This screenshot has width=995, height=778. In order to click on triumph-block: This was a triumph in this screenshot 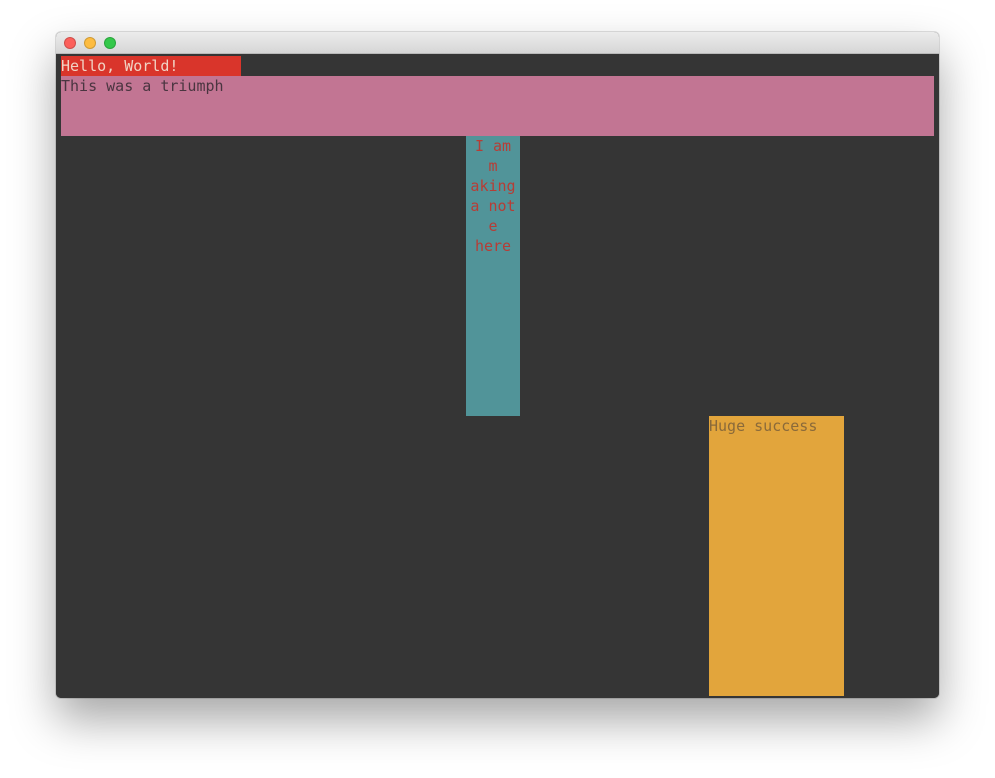, I will do `click(497, 106)`.